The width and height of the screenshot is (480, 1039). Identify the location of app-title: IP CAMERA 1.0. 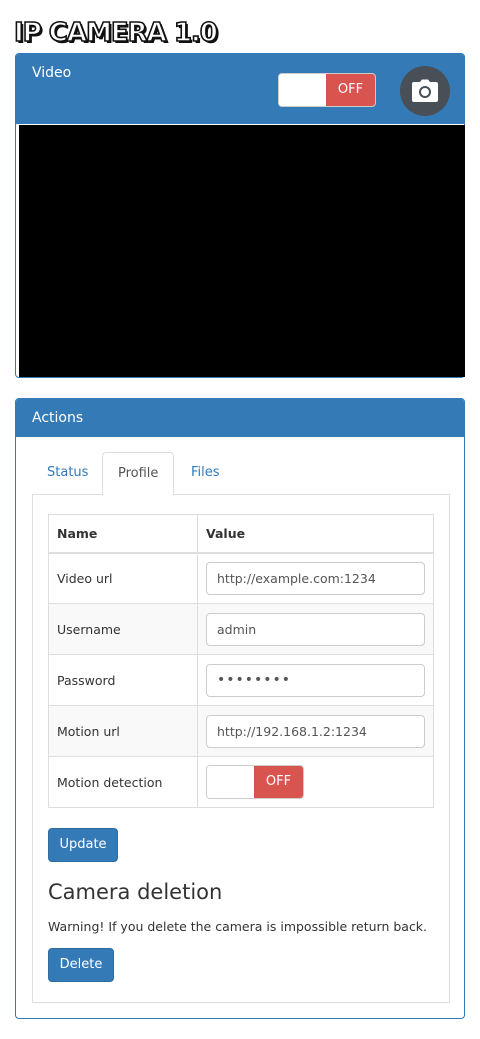
(115, 33).